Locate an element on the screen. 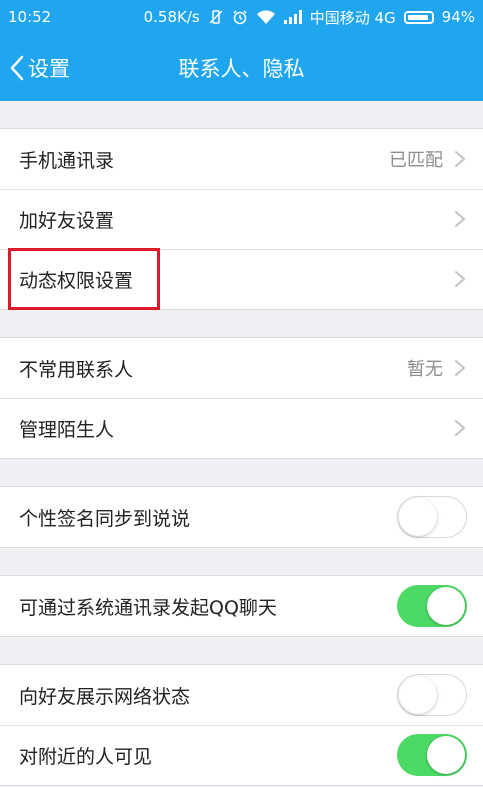 The height and width of the screenshot is (787, 483). row-label: 可通过系统通讯录发起QQ聊天 is located at coordinates (148, 607).